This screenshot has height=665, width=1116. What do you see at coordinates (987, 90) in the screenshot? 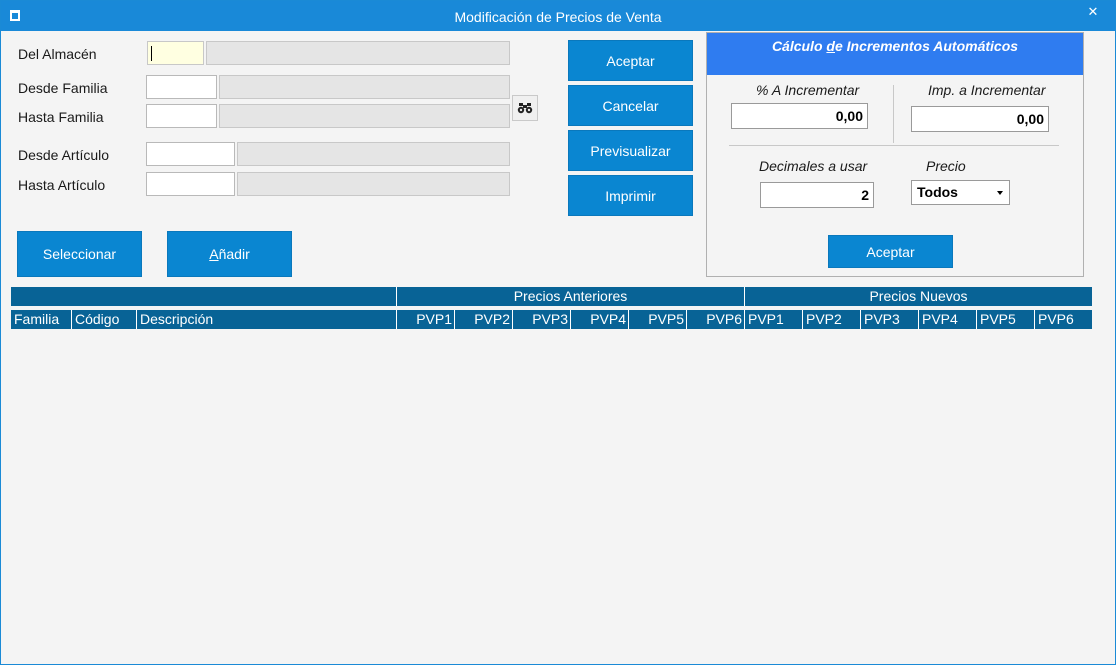
I see `imp-incrementar-label: Imp. a Incrementar` at bounding box center [987, 90].